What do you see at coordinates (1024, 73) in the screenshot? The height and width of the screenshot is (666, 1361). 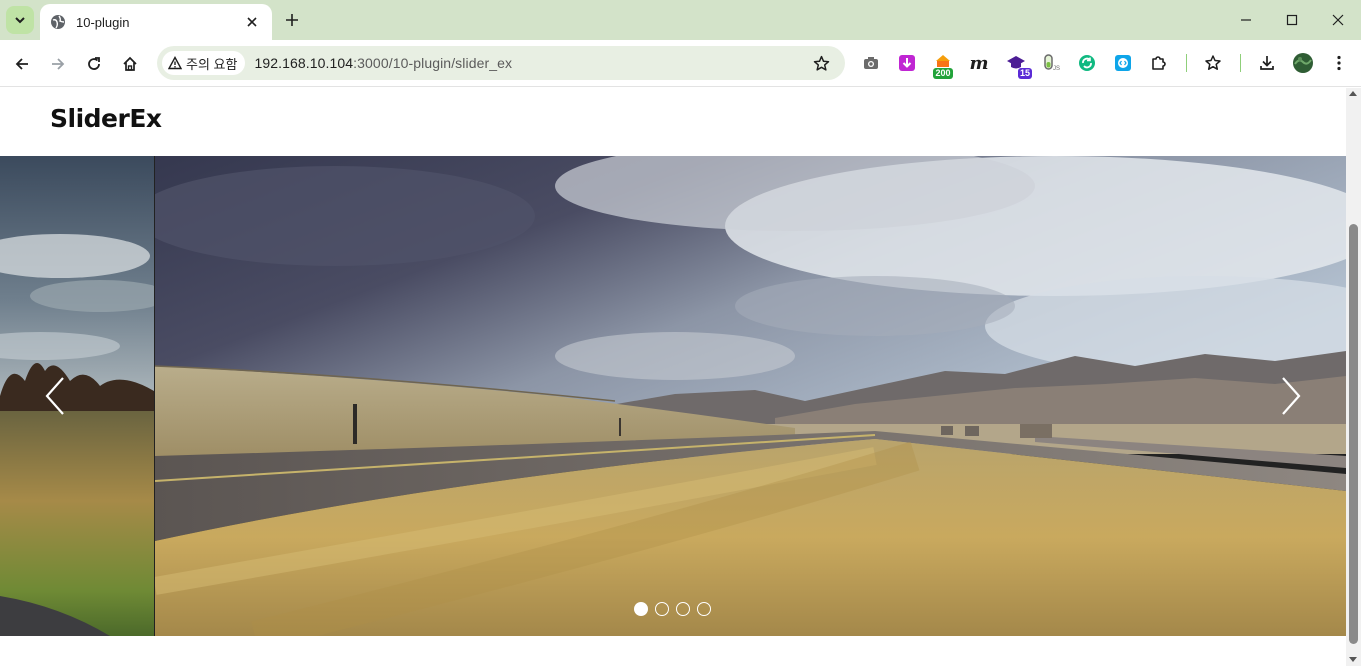 I see `grad-cap-badge: 15` at bounding box center [1024, 73].